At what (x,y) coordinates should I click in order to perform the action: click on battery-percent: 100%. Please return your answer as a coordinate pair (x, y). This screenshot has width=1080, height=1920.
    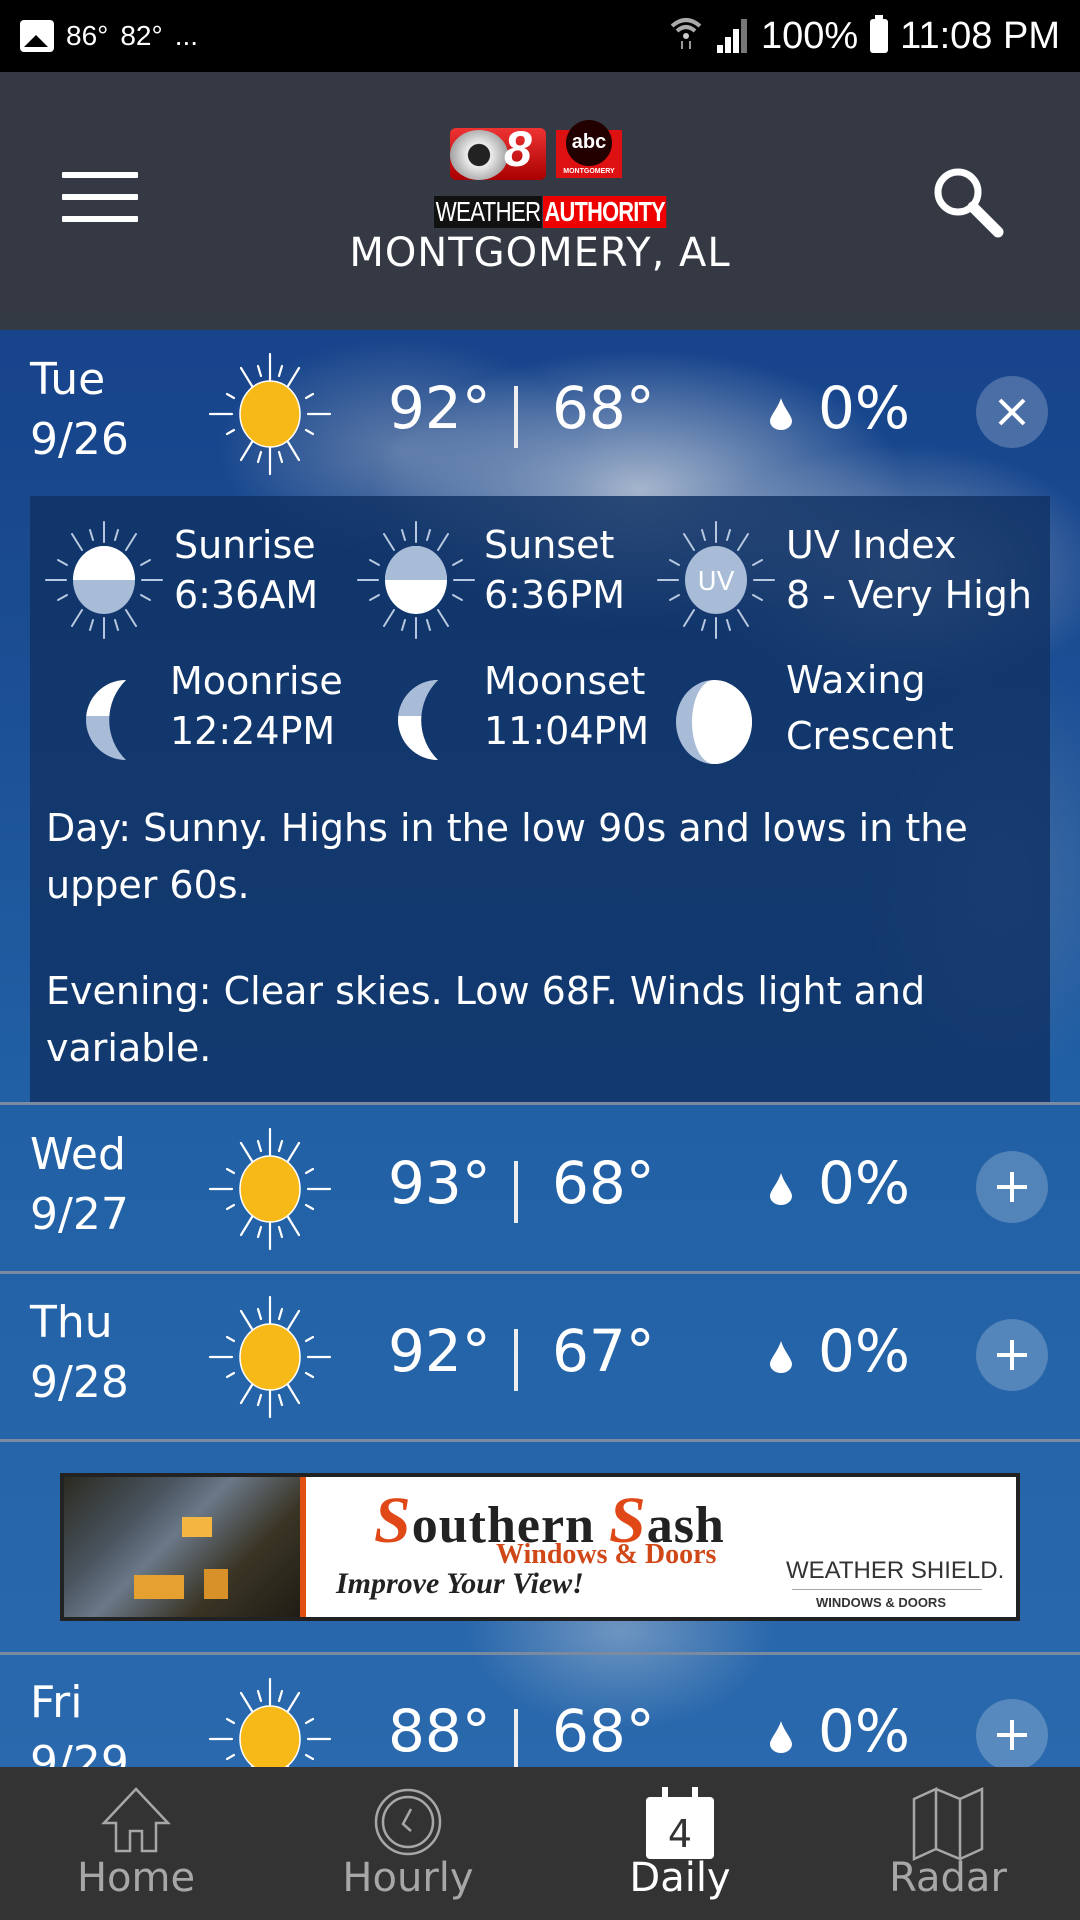
    Looking at the image, I should click on (809, 35).